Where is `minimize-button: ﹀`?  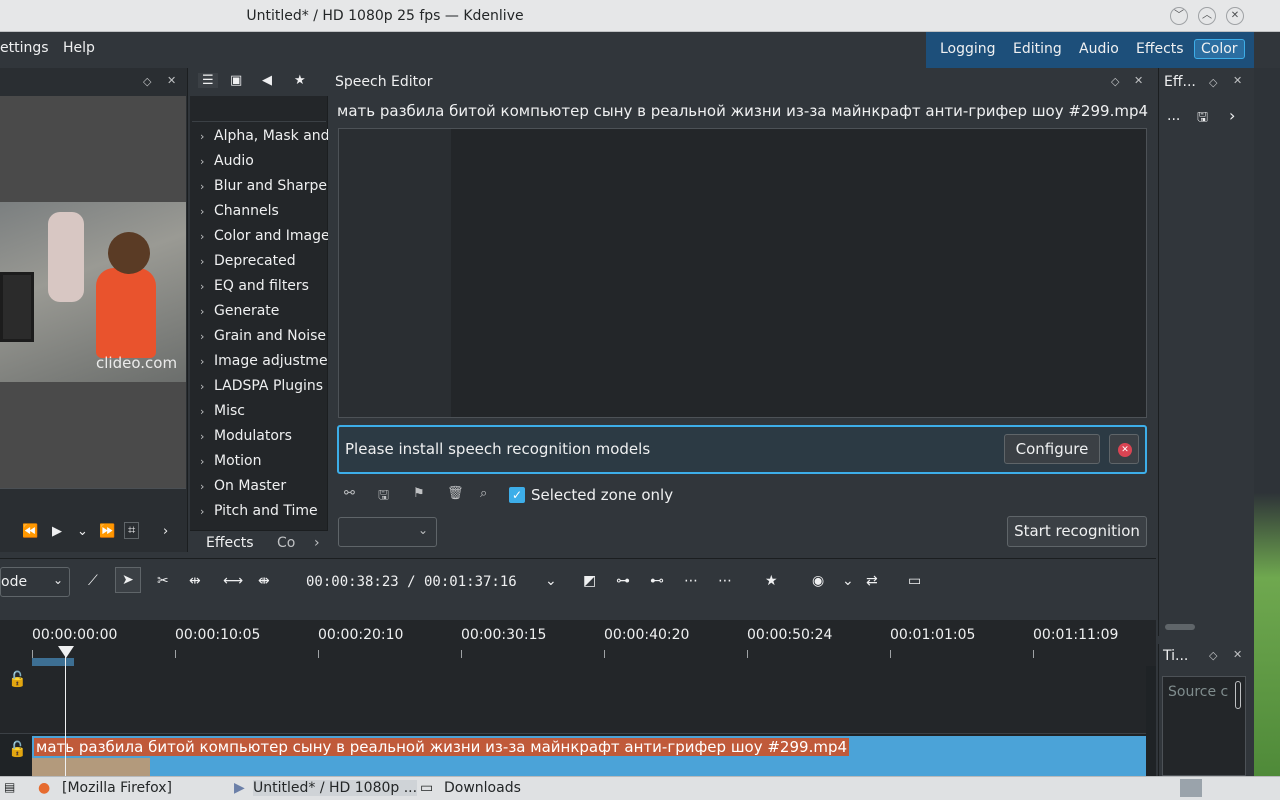
minimize-button: ﹀ is located at coordinates (1179, 16).